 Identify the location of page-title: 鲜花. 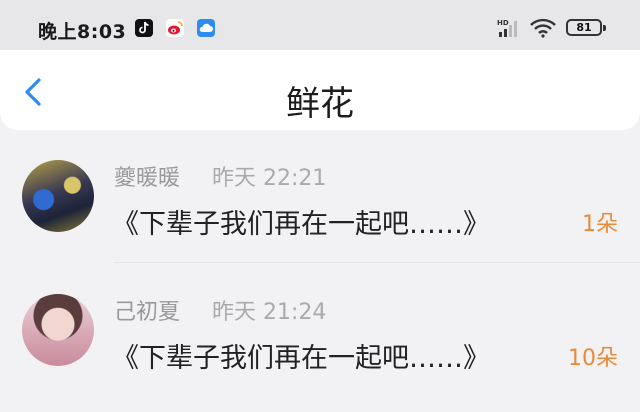
(320, 104).